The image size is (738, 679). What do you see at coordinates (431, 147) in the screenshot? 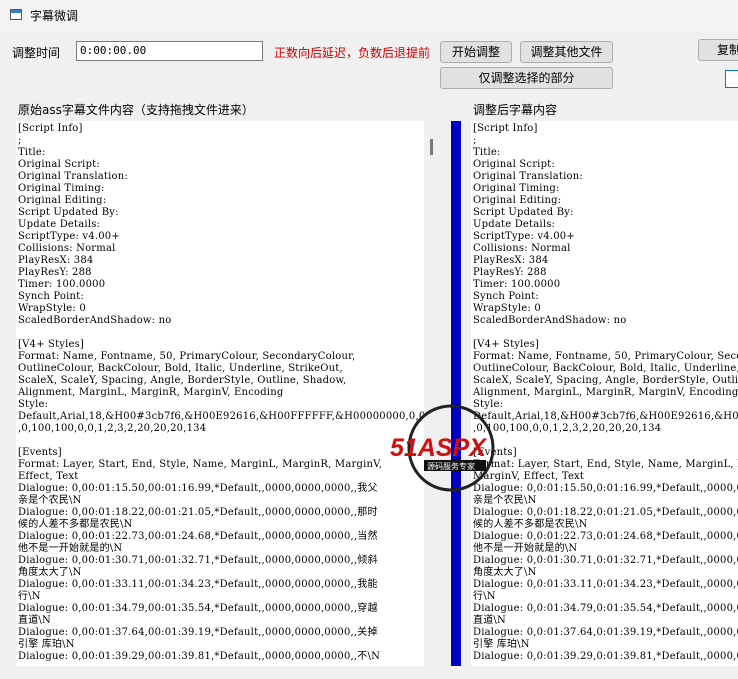
I see `scrollbar-thumb` at bounding box center [431, 147].